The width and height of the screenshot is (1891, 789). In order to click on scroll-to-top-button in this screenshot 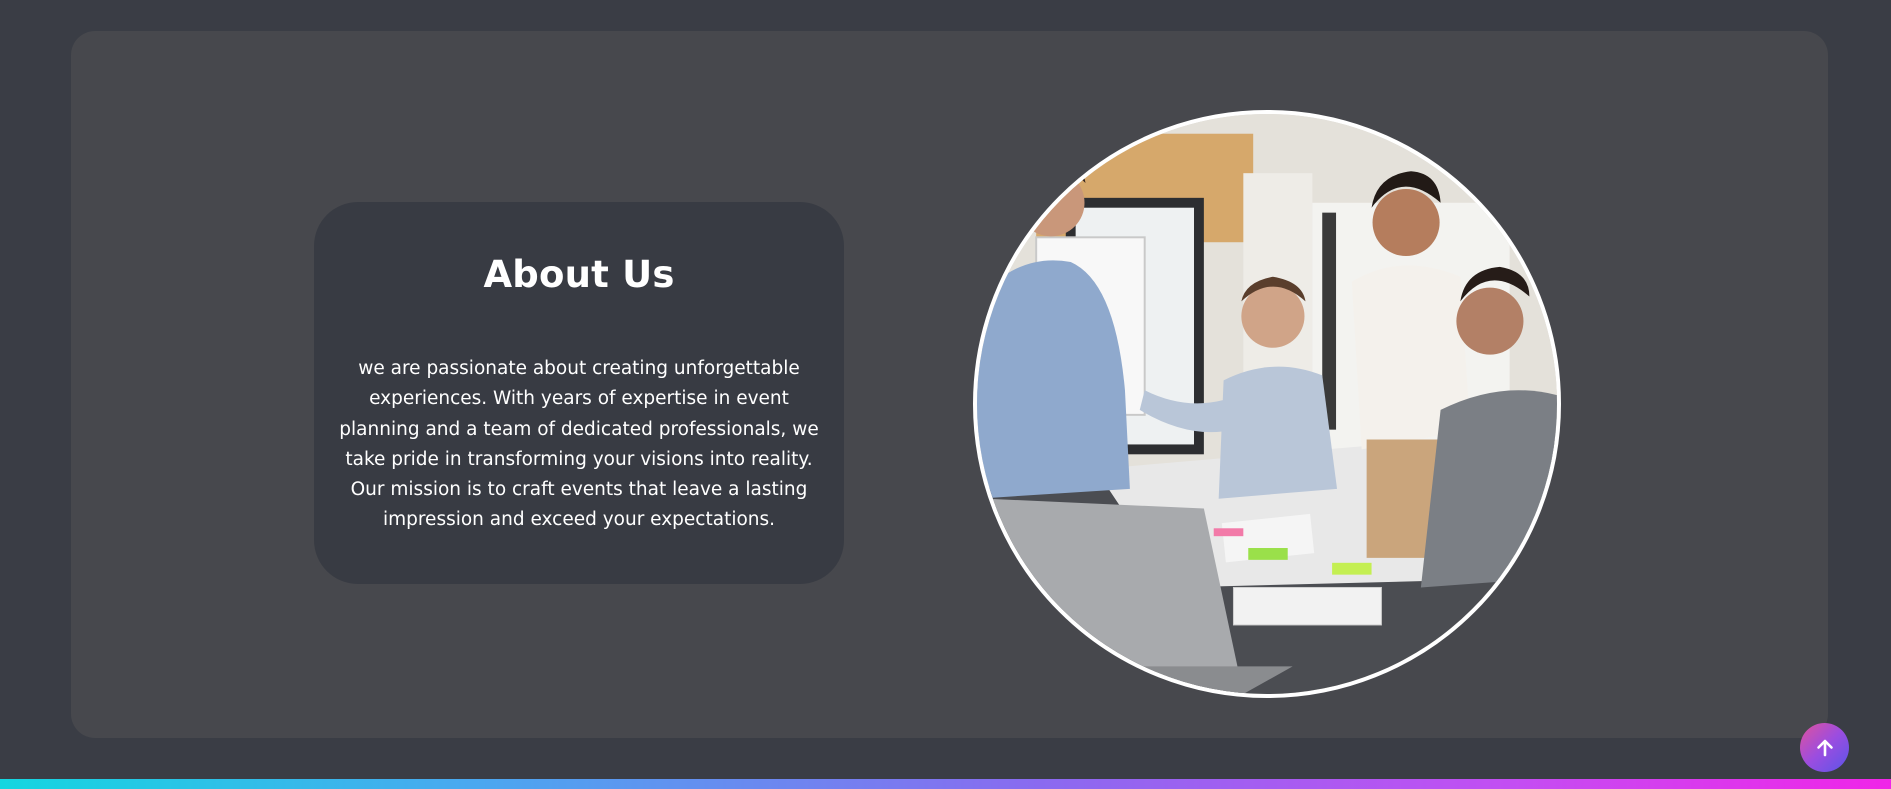, I will do `click(1824, 747)`.